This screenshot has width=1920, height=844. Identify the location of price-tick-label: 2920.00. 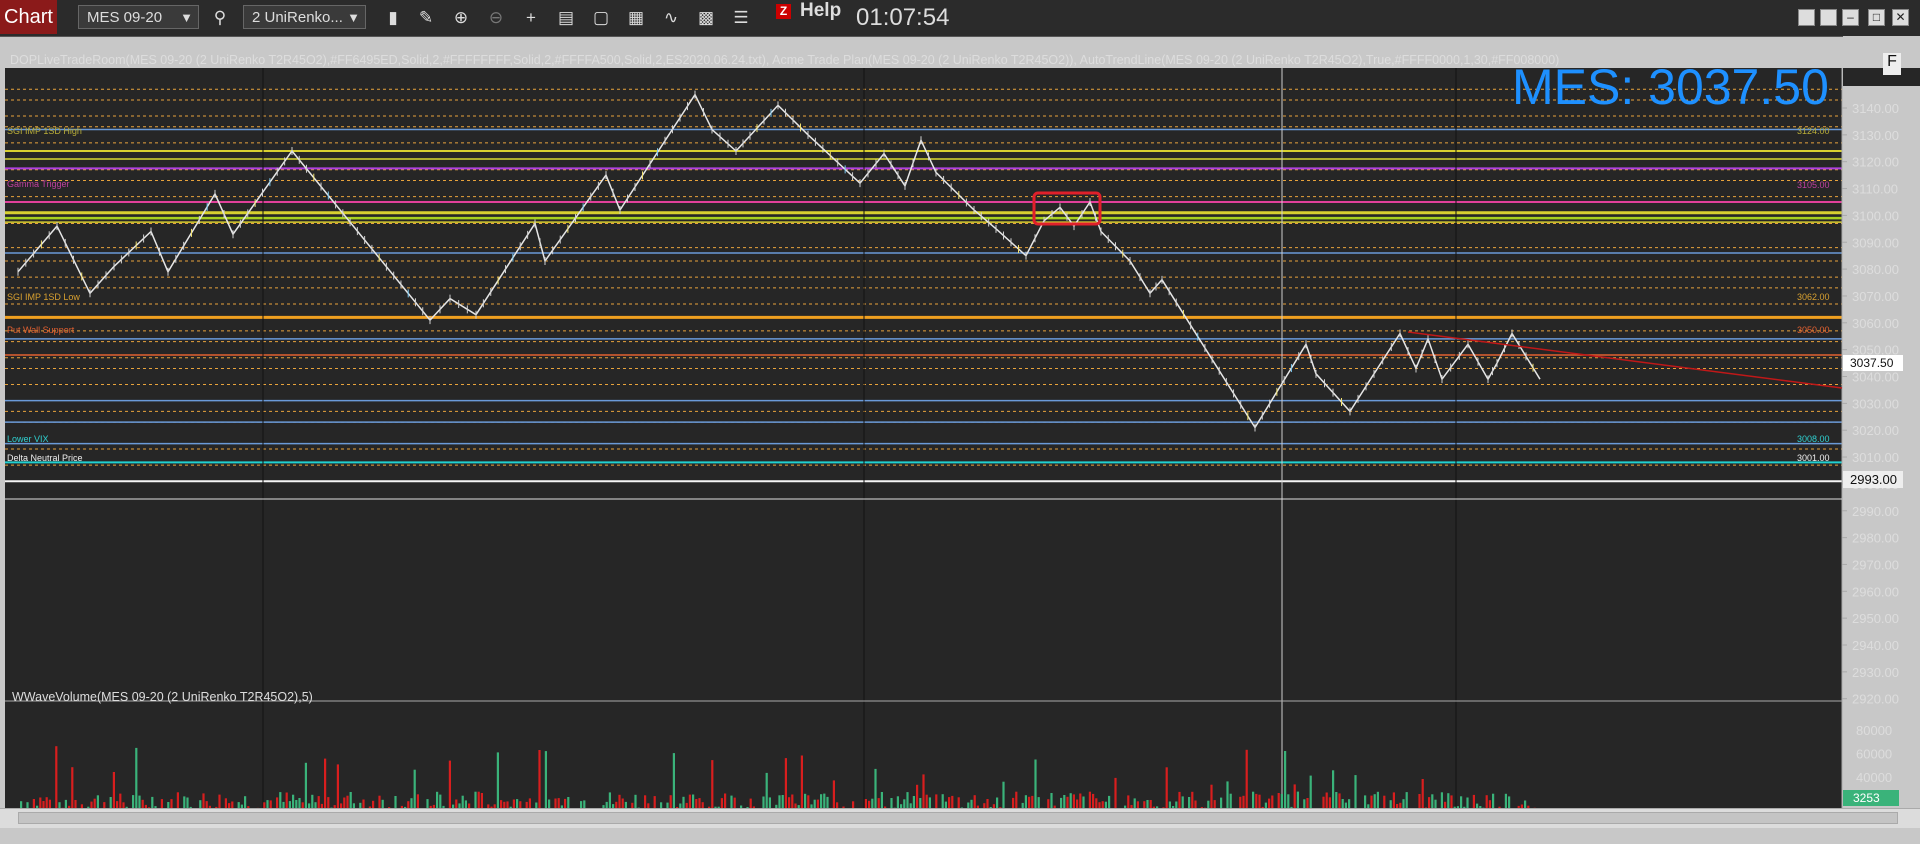
(1875, 699).